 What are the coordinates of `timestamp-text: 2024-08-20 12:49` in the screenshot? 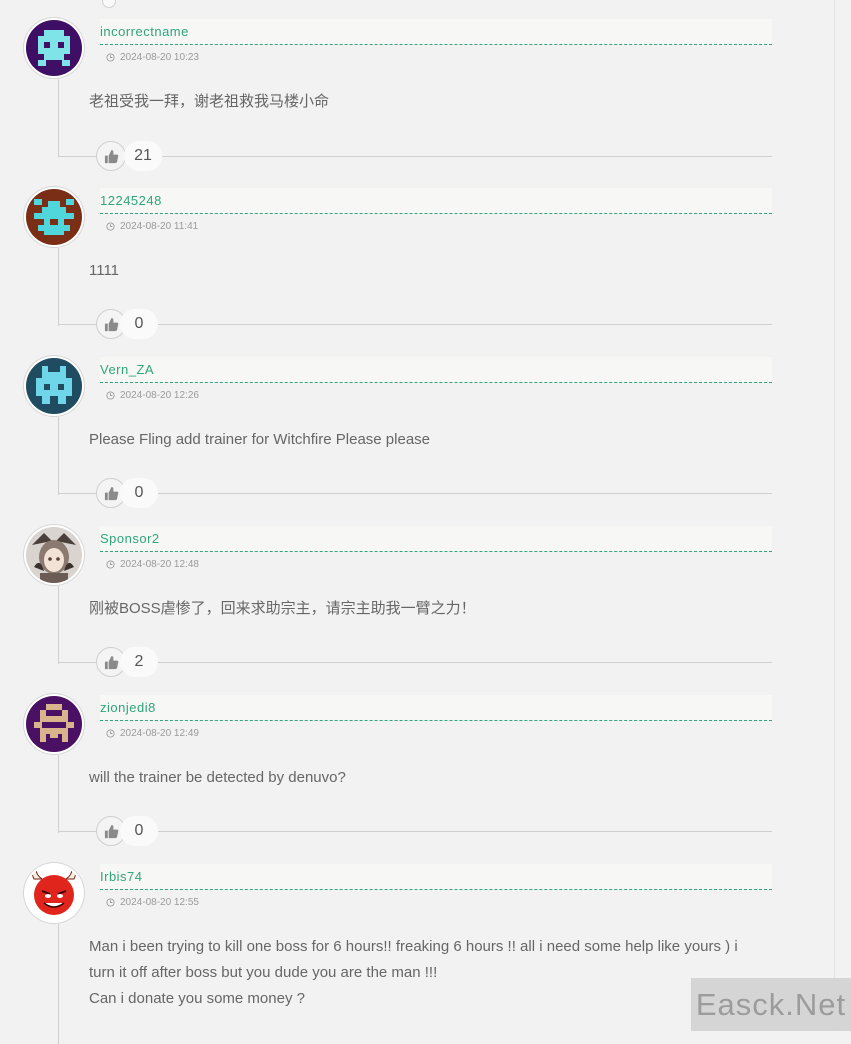 It's located at (159, 733).